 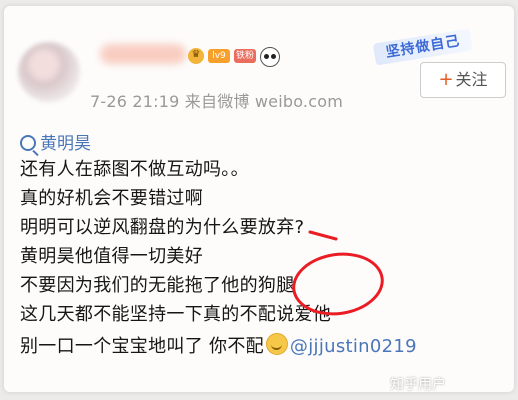 I want to click on watermark: 知乎用户, so click(x=418, y=385).